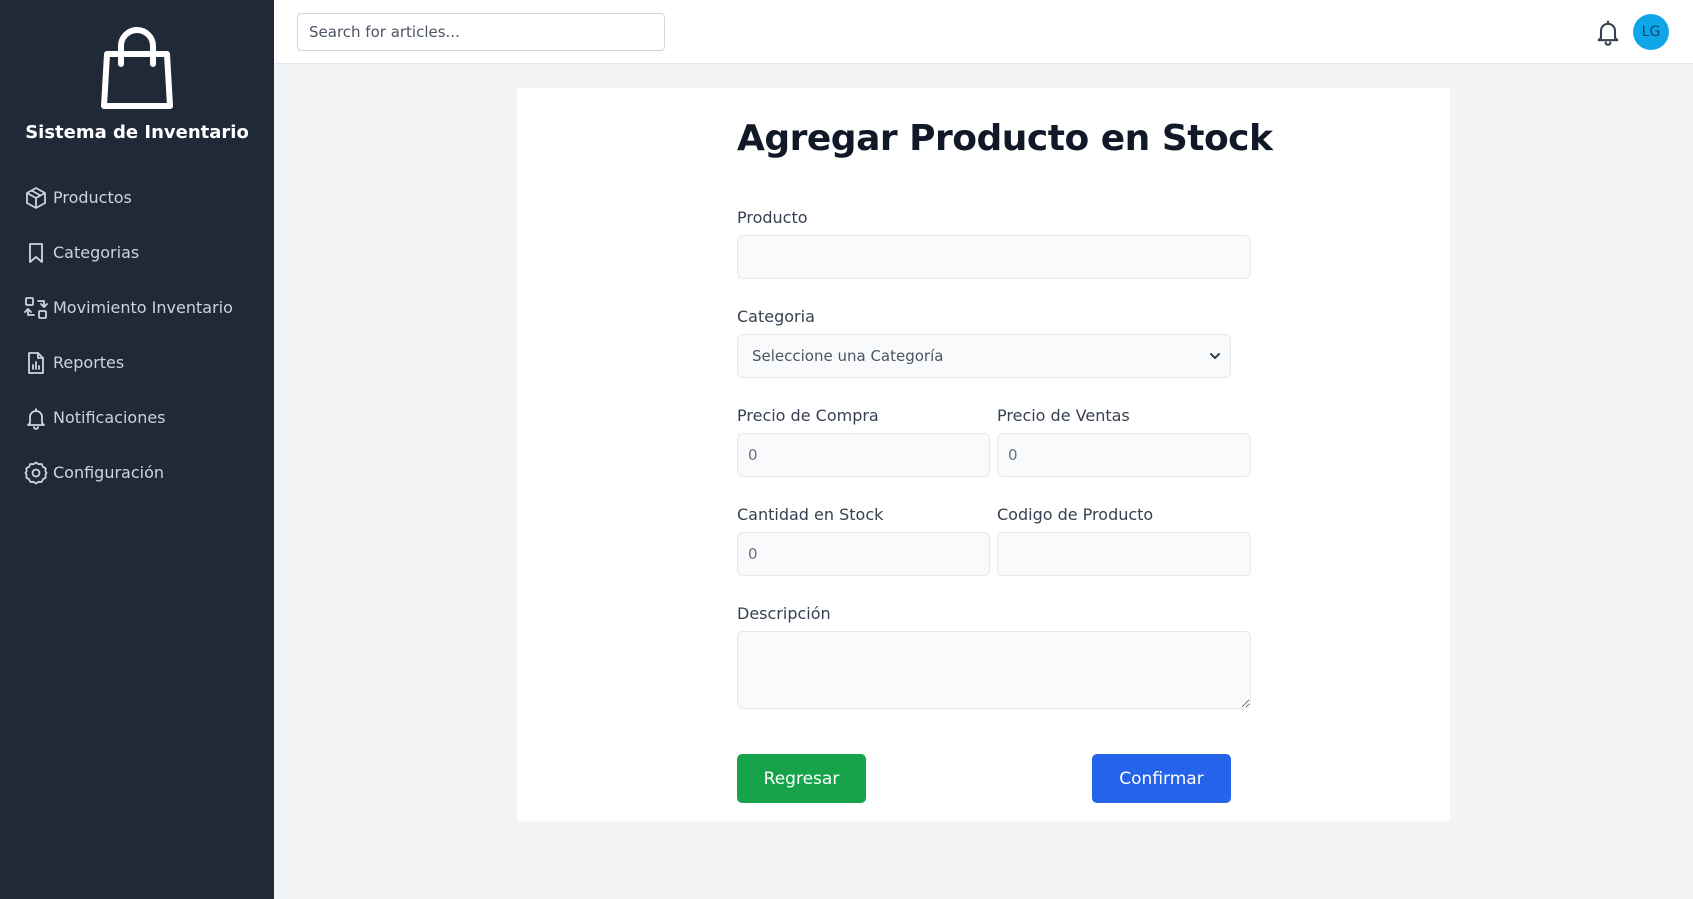 The width and height of the screenshot is (1693, 899). Describe the element at coordinates (36, 307) in the screenshot. I see `transfer-icon` at that location.